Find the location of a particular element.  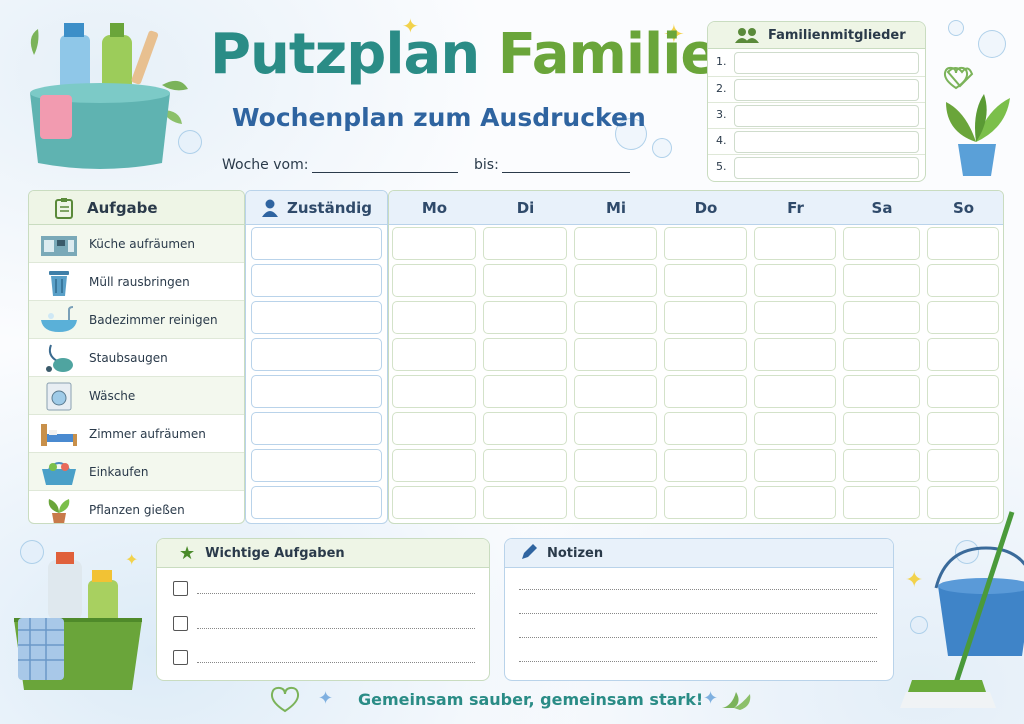

vacuum-icon is located at coordinates (59, 358).